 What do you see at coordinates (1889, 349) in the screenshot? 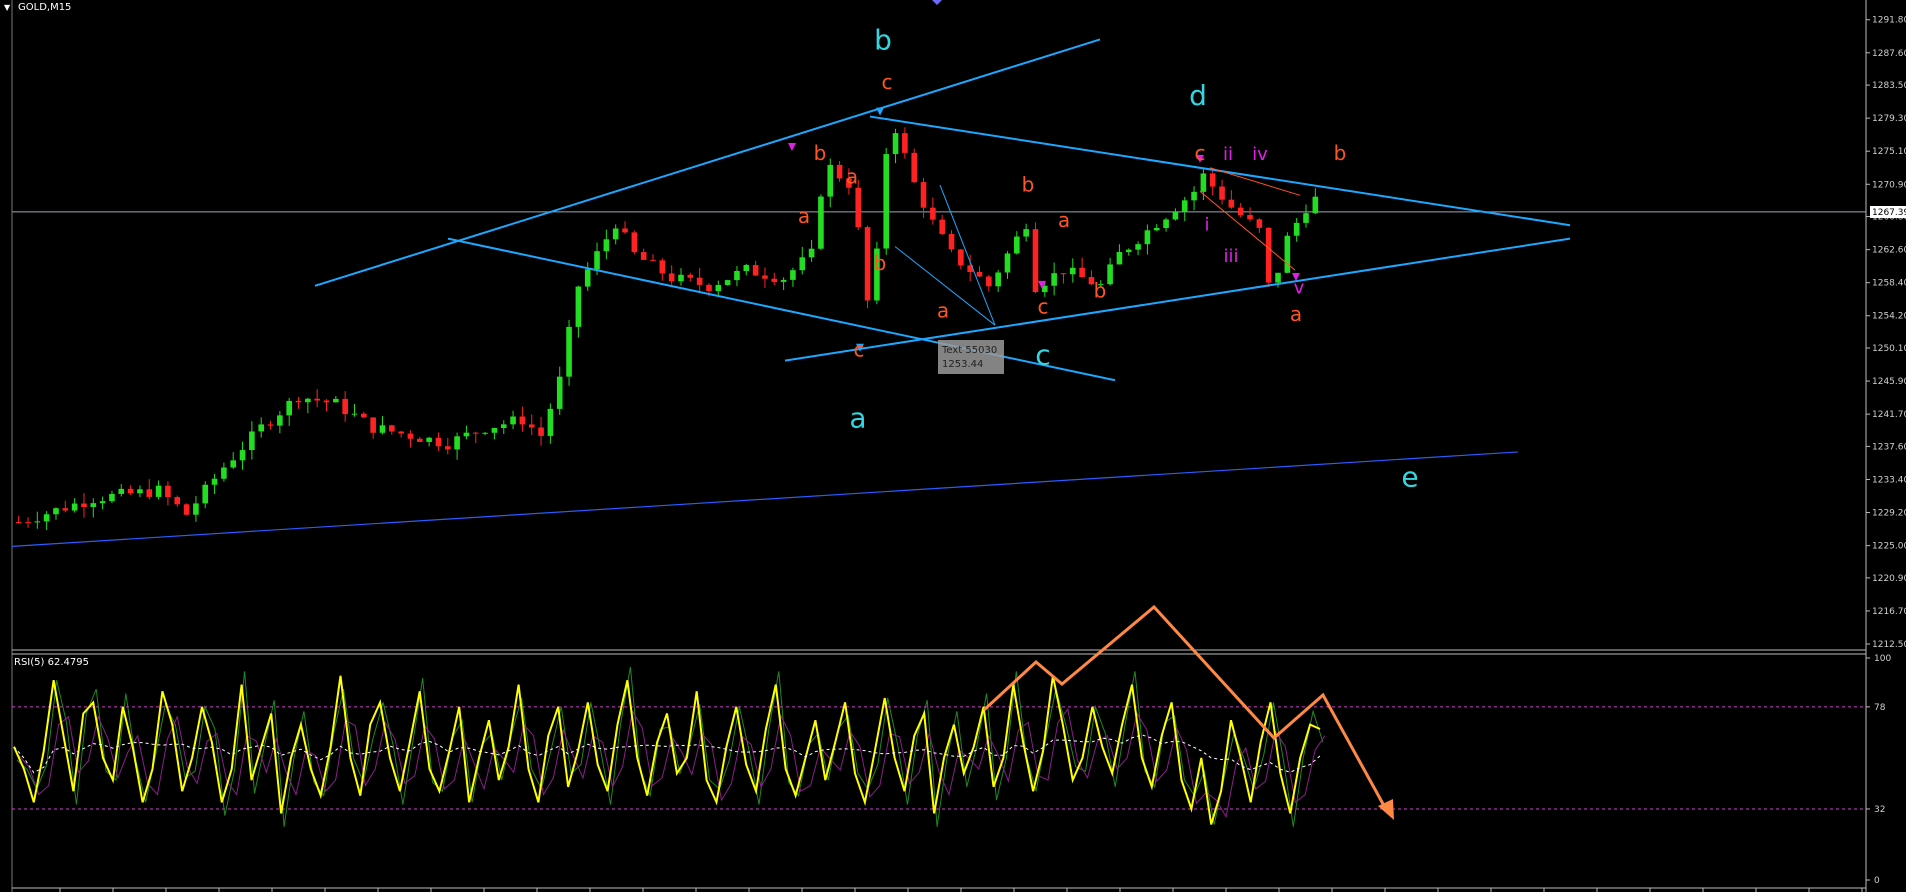
I see `price-tick-label: 1250.10` at bounding box center [1889, 349].